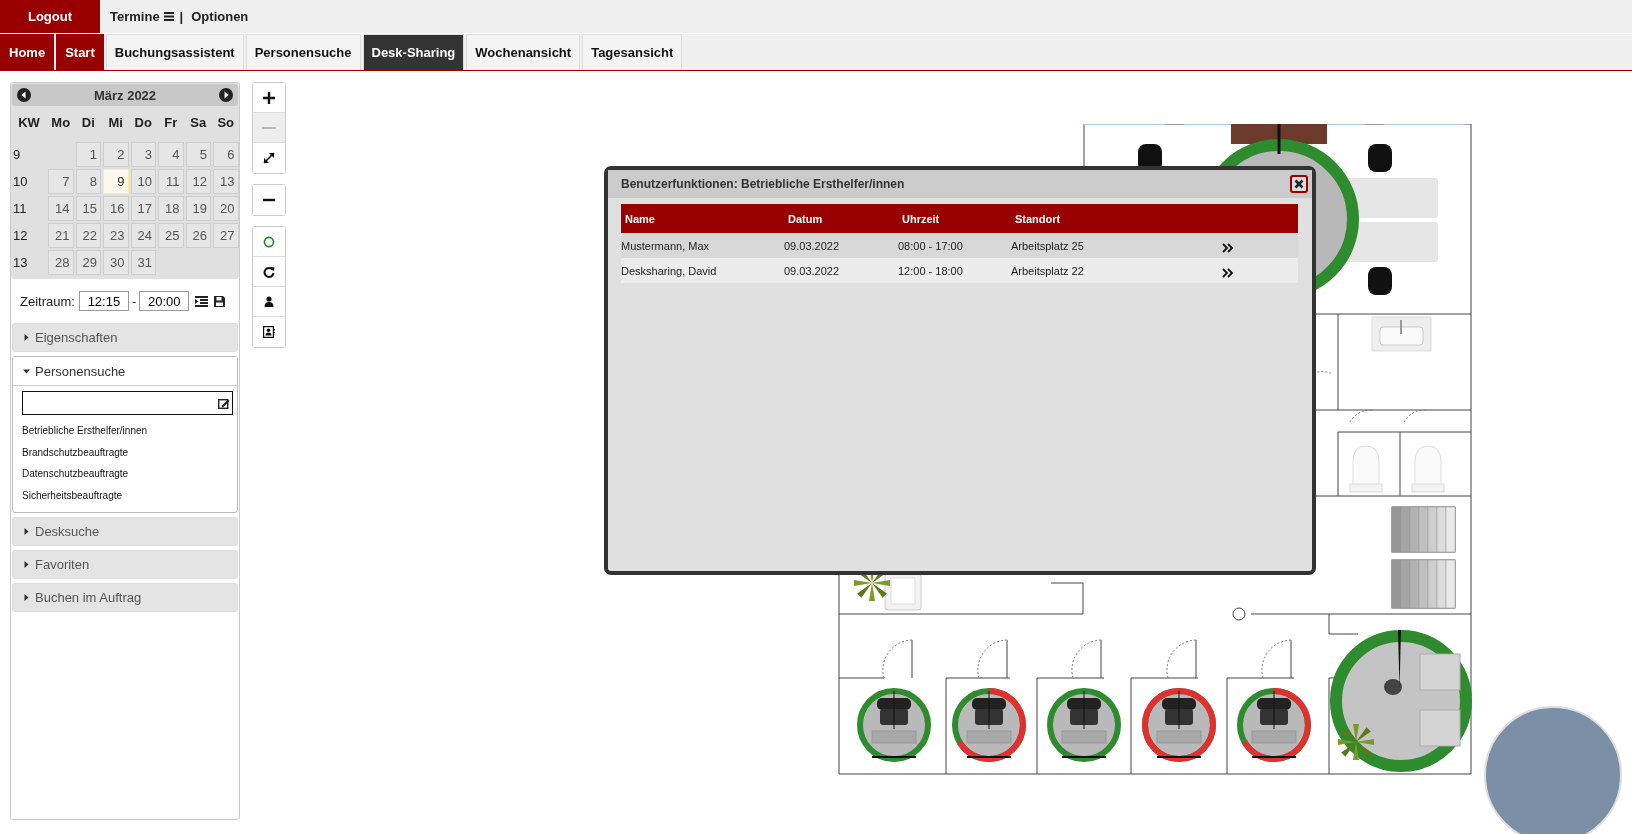  I want to click on column-header: Name, so click(640, 218).